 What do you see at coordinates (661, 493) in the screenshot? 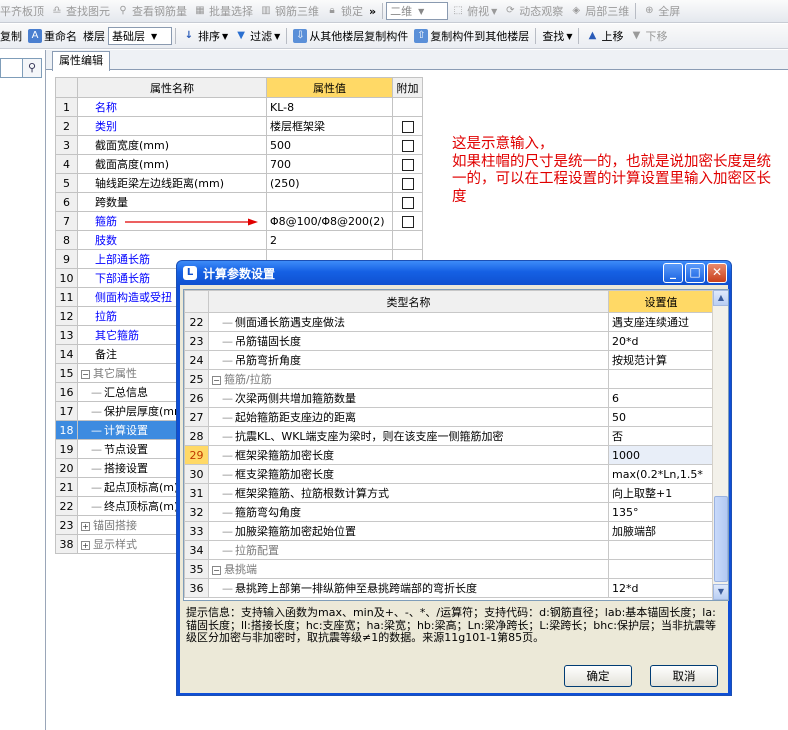
I see `param-value-cell: 向上取整+1` at bounding box center [661, 493].